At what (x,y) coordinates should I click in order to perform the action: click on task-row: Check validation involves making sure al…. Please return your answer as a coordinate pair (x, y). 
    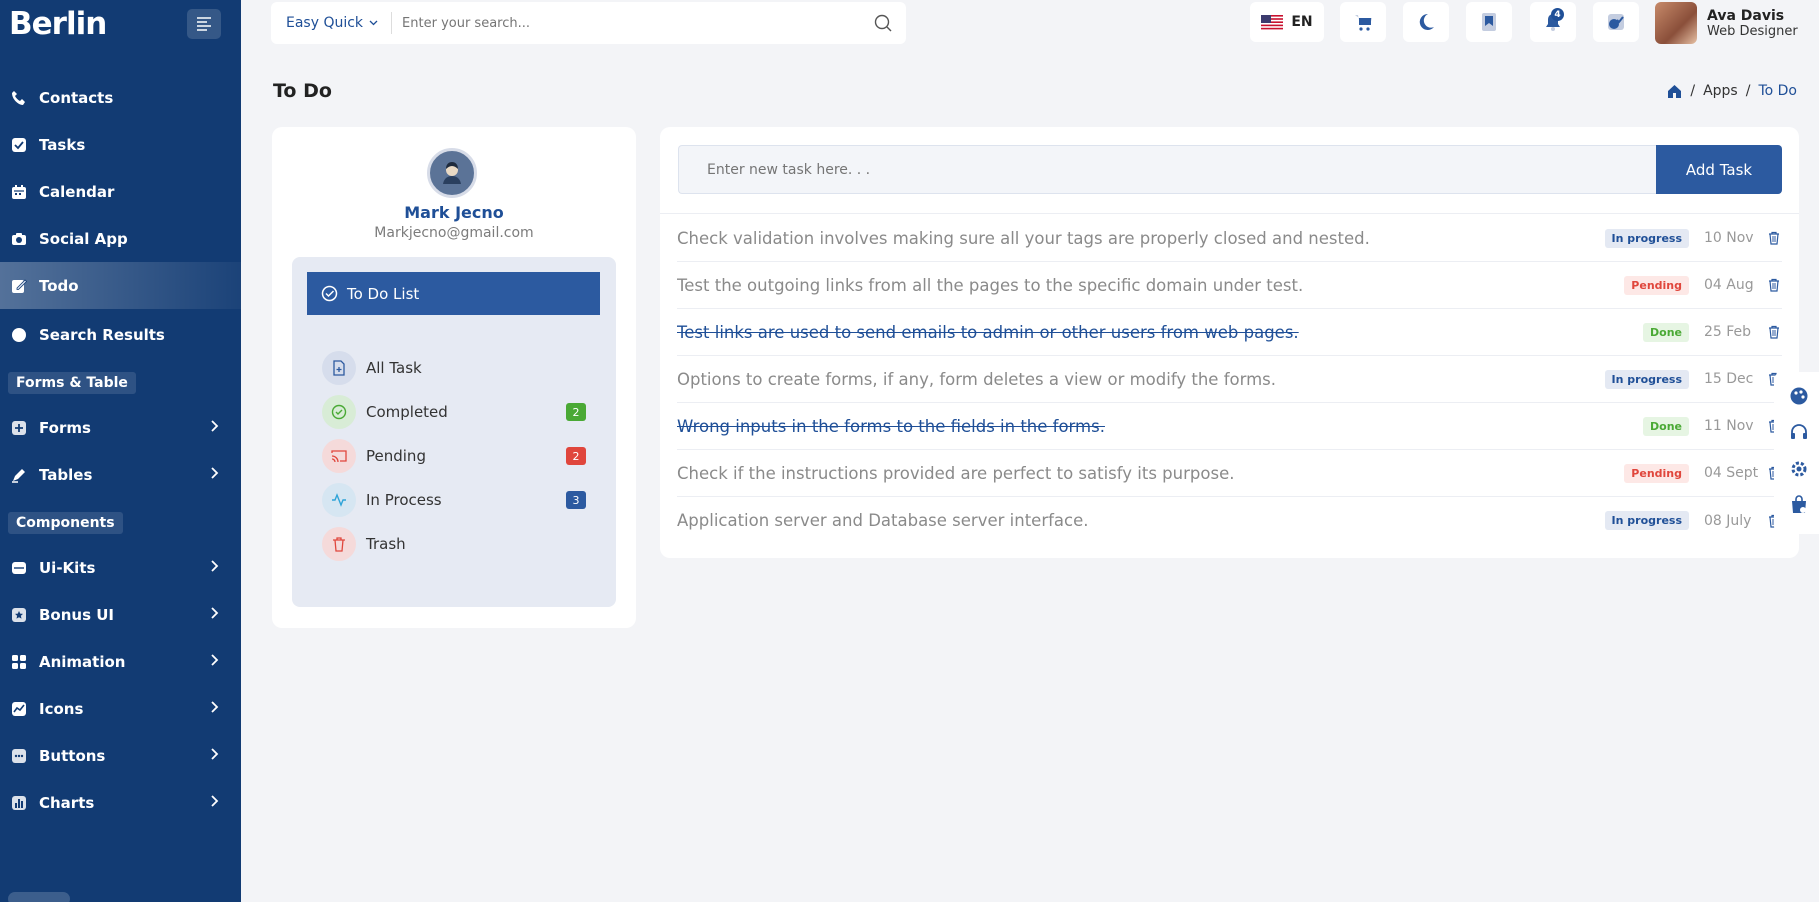
    Looking at the image, I should click on (1229, 238).